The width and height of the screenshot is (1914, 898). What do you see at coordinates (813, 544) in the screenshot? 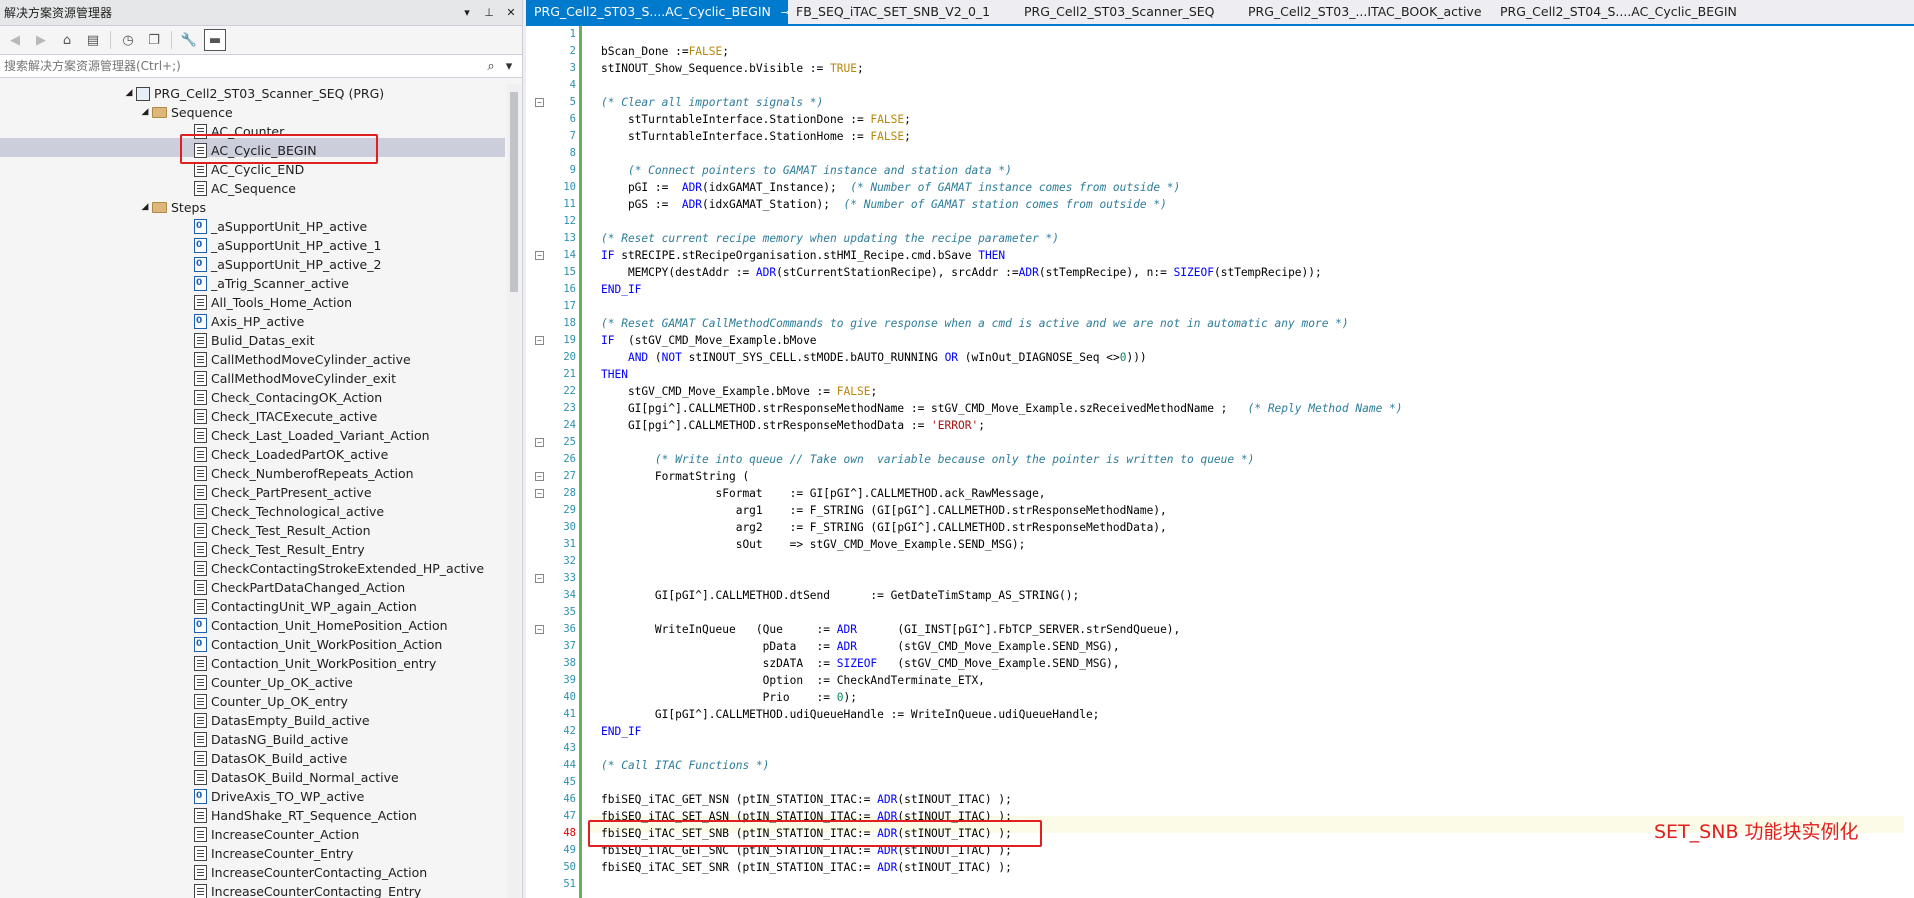
I see `code-line: sOut => stGV_CMD_Move_Example.SEND_MSG);` at bounding box center [813, 544].